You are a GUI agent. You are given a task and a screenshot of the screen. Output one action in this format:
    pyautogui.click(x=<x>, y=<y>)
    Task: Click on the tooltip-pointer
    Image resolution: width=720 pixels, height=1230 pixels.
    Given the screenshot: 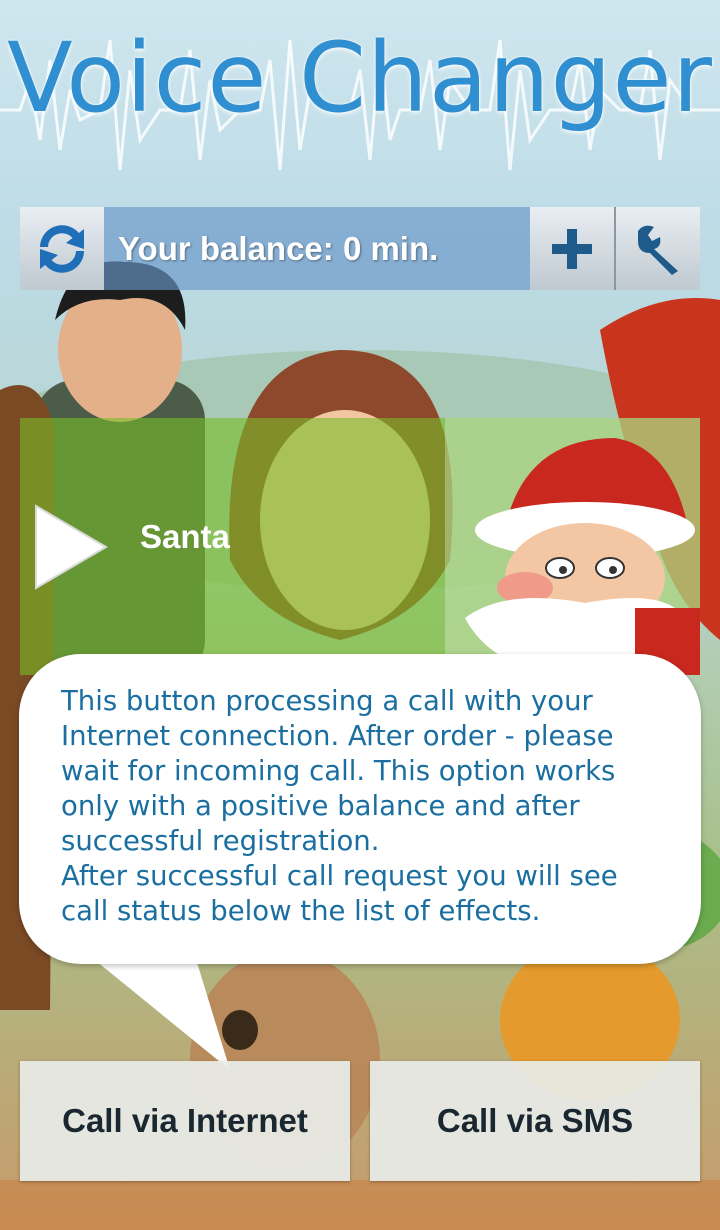 What is the action you would take?
    pyautogui.click(x=160, y=1013)
    